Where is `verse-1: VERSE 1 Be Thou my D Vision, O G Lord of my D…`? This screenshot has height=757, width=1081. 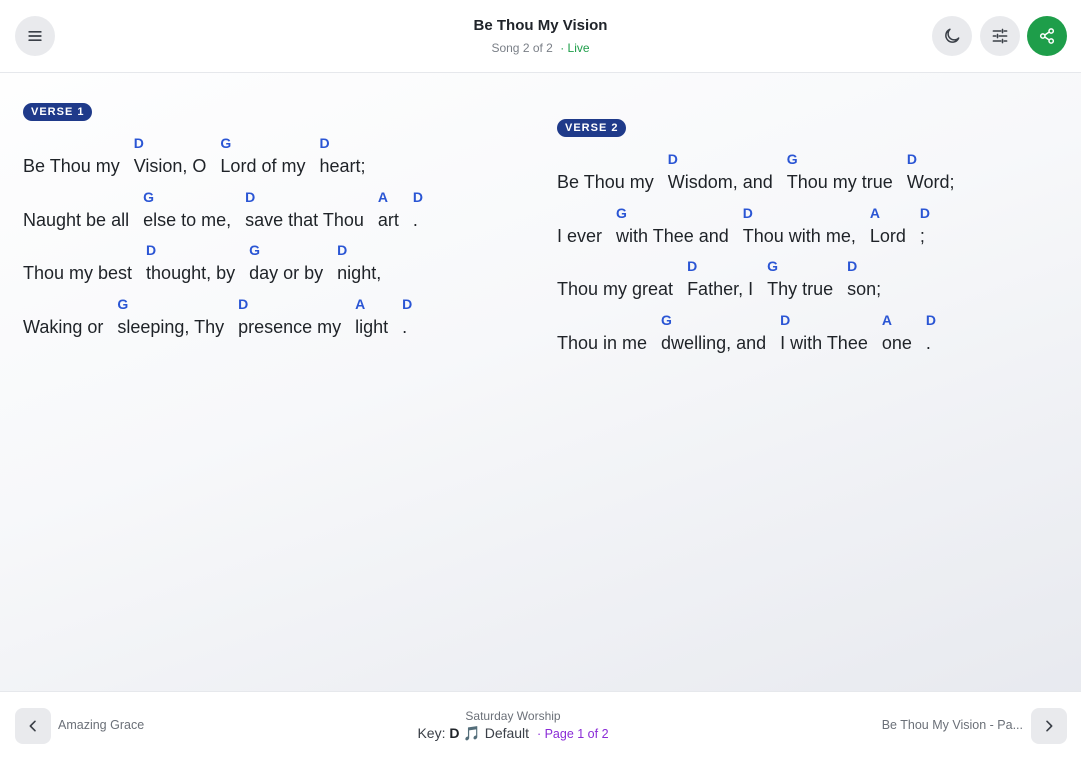 verse-1: VERSE 1 Be Thou my D Vision, O G Lord of my D… is located at coordinates (273, 224).